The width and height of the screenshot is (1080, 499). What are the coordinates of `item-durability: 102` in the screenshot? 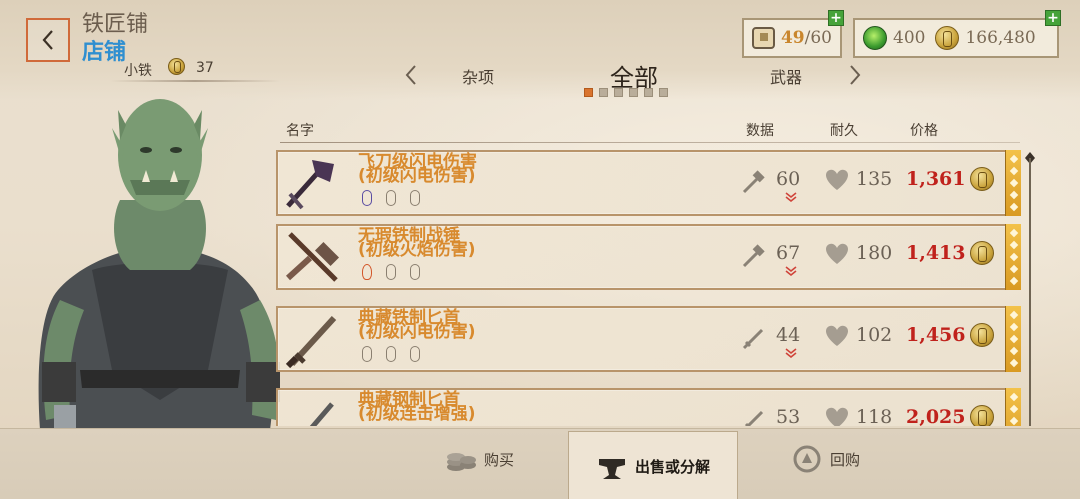 It's located at (874, 335).